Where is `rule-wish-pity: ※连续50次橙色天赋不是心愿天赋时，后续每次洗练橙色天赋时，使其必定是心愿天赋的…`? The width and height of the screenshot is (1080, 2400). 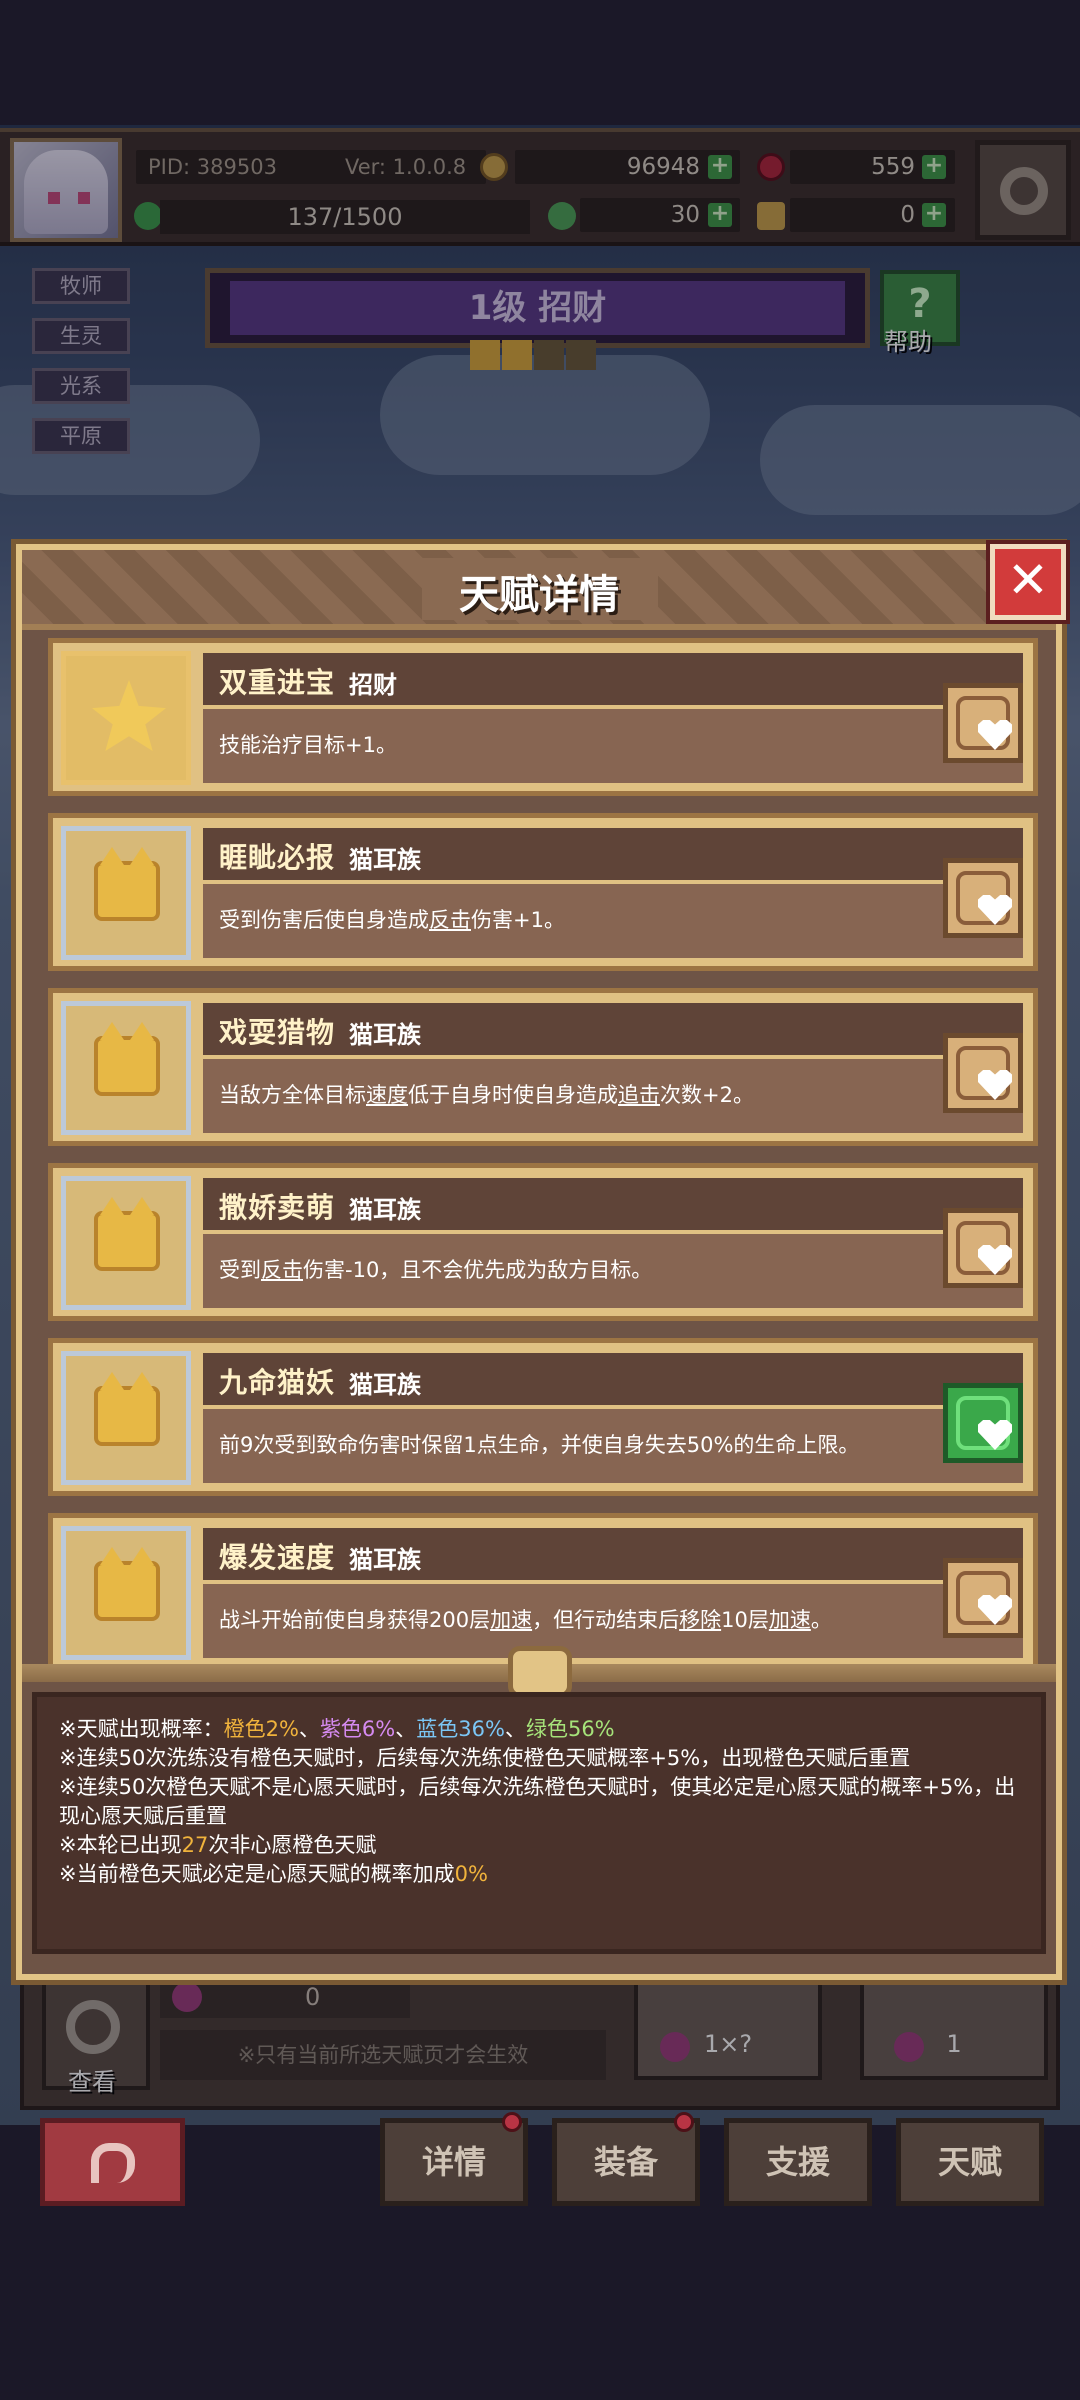 rule-wish-pity: ※连续50次橙色天赋不是心愿天赋时，后续每次洗练橙色天赋时，使其必定是心愿天赋的… is located at coordinates (537, 1801).